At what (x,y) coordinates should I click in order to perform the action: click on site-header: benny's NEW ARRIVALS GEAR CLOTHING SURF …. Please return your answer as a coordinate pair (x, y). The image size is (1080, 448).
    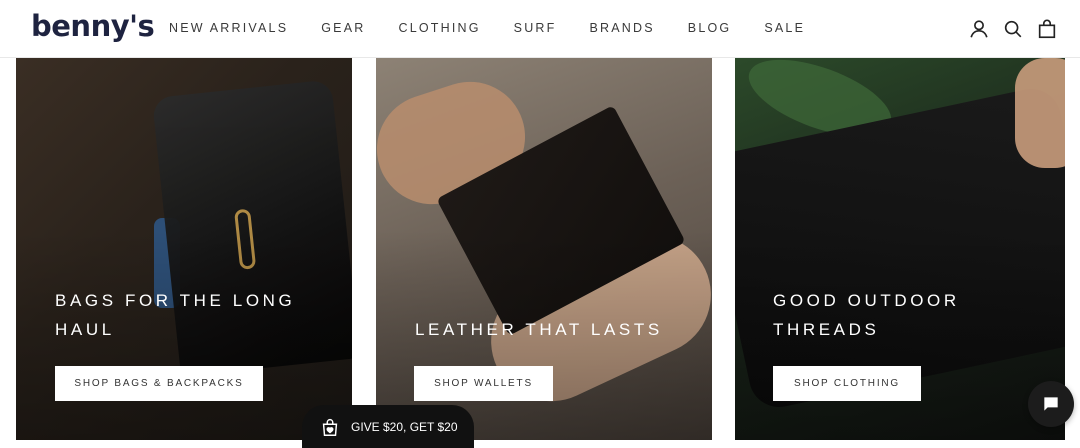
    Looking at the image, I should click on (540, 29).